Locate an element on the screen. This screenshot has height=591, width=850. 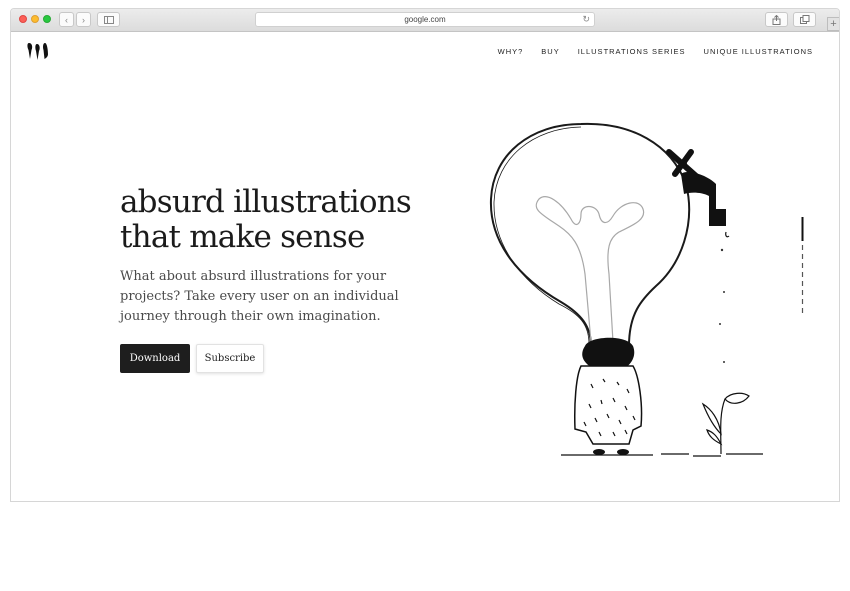
browser-toolbar: ‹ › google.com ↻ is located at coordinates (425, 20).